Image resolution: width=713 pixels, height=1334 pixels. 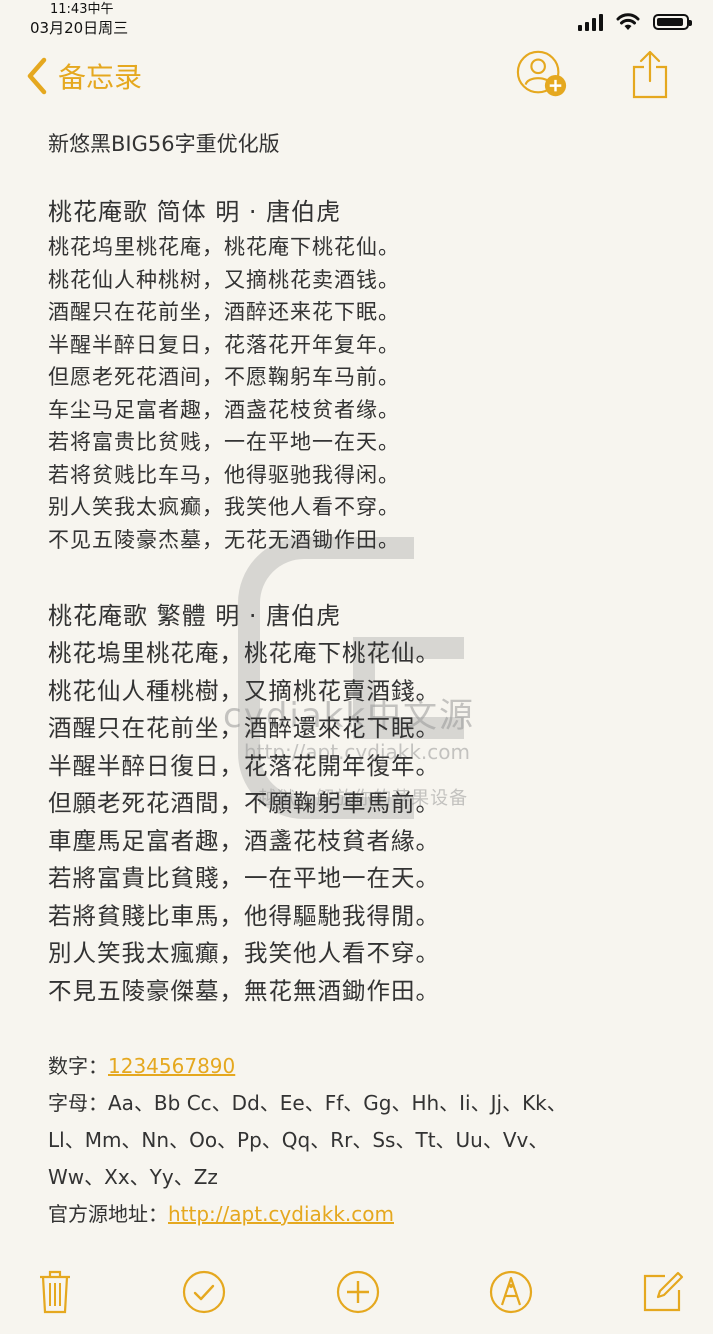 What do you see at coordinates (244, 653) in the screenshot?
I see `poem-line: 桃花塢里桃花庵，桃花庵下桃花仙。` at bounding box center [244, 653].